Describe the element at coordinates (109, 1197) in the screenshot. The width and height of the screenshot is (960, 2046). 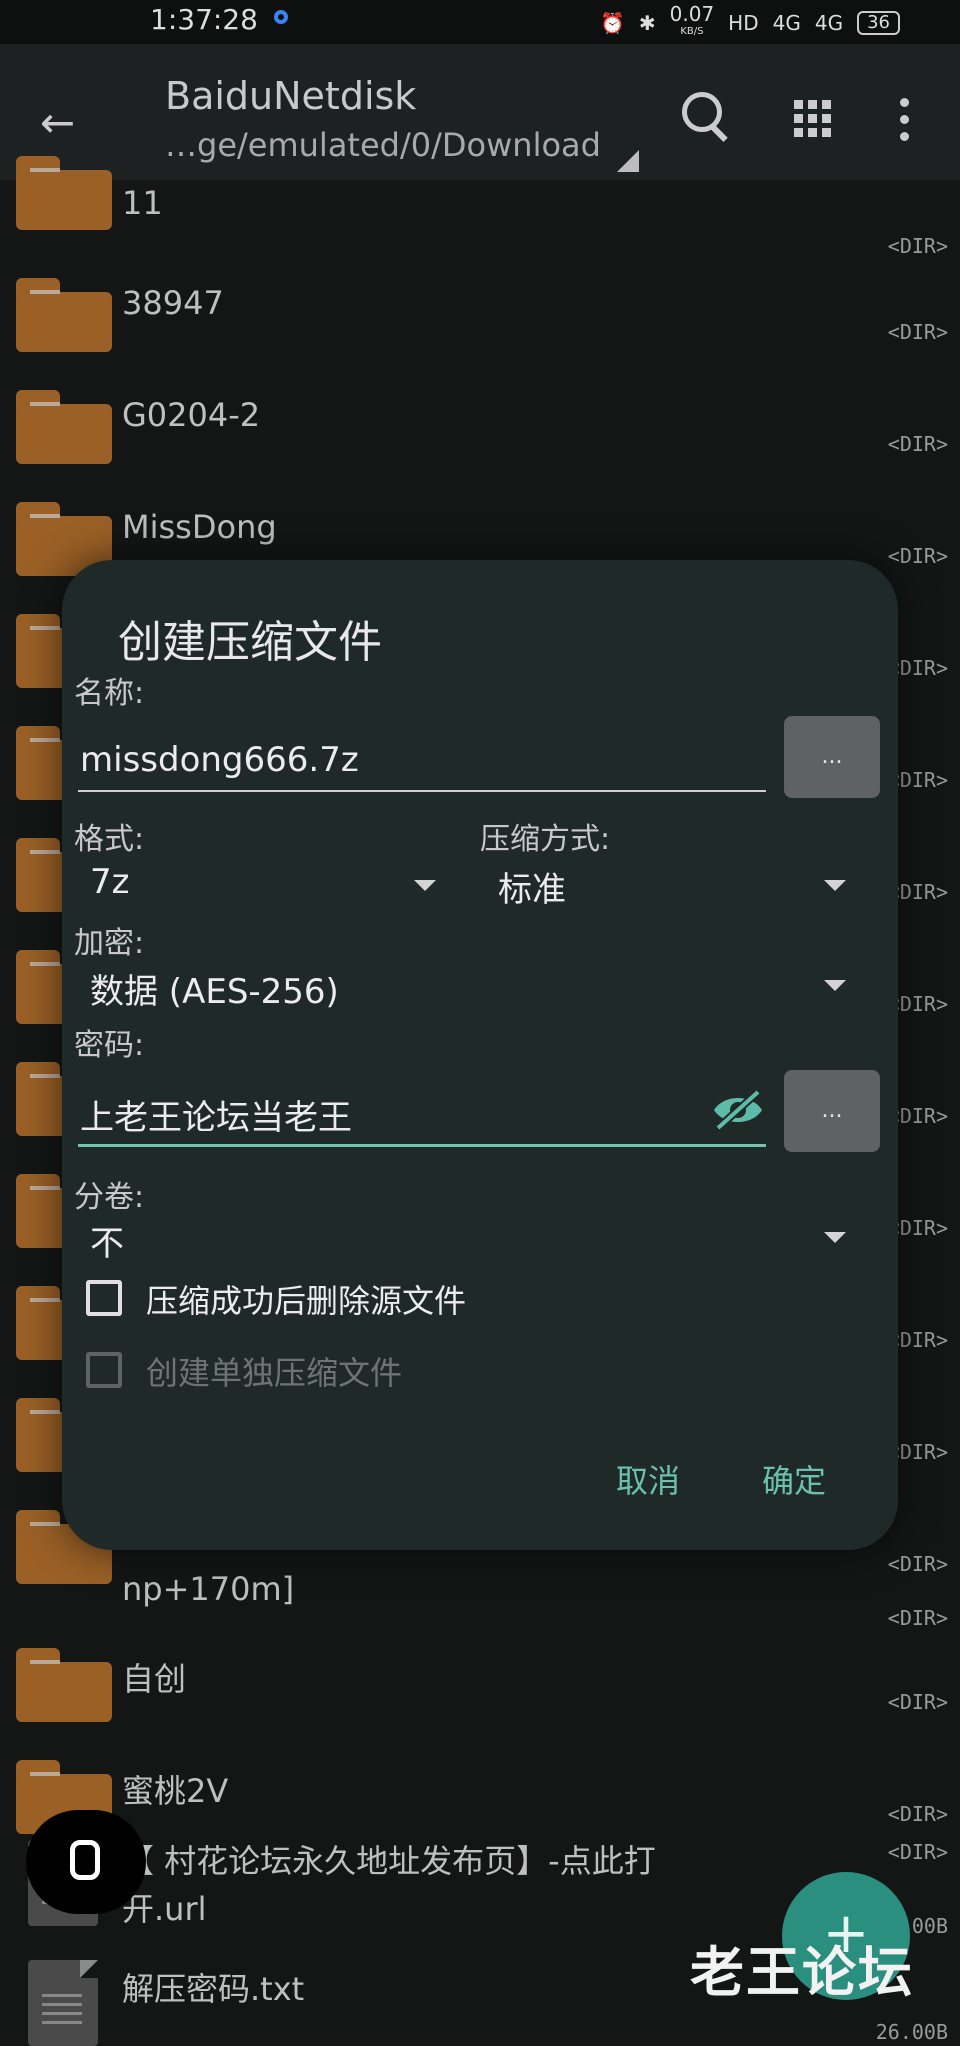
I see `split-label: 分卷:` at that location.